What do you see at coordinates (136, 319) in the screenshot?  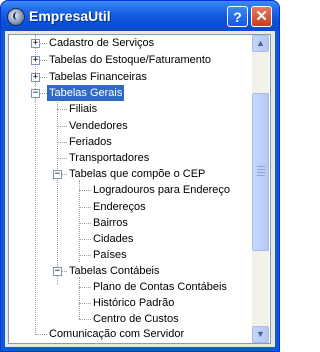 I see `tree-item-centro-custos: Centro de Custos` at bounding box center [136, 319].